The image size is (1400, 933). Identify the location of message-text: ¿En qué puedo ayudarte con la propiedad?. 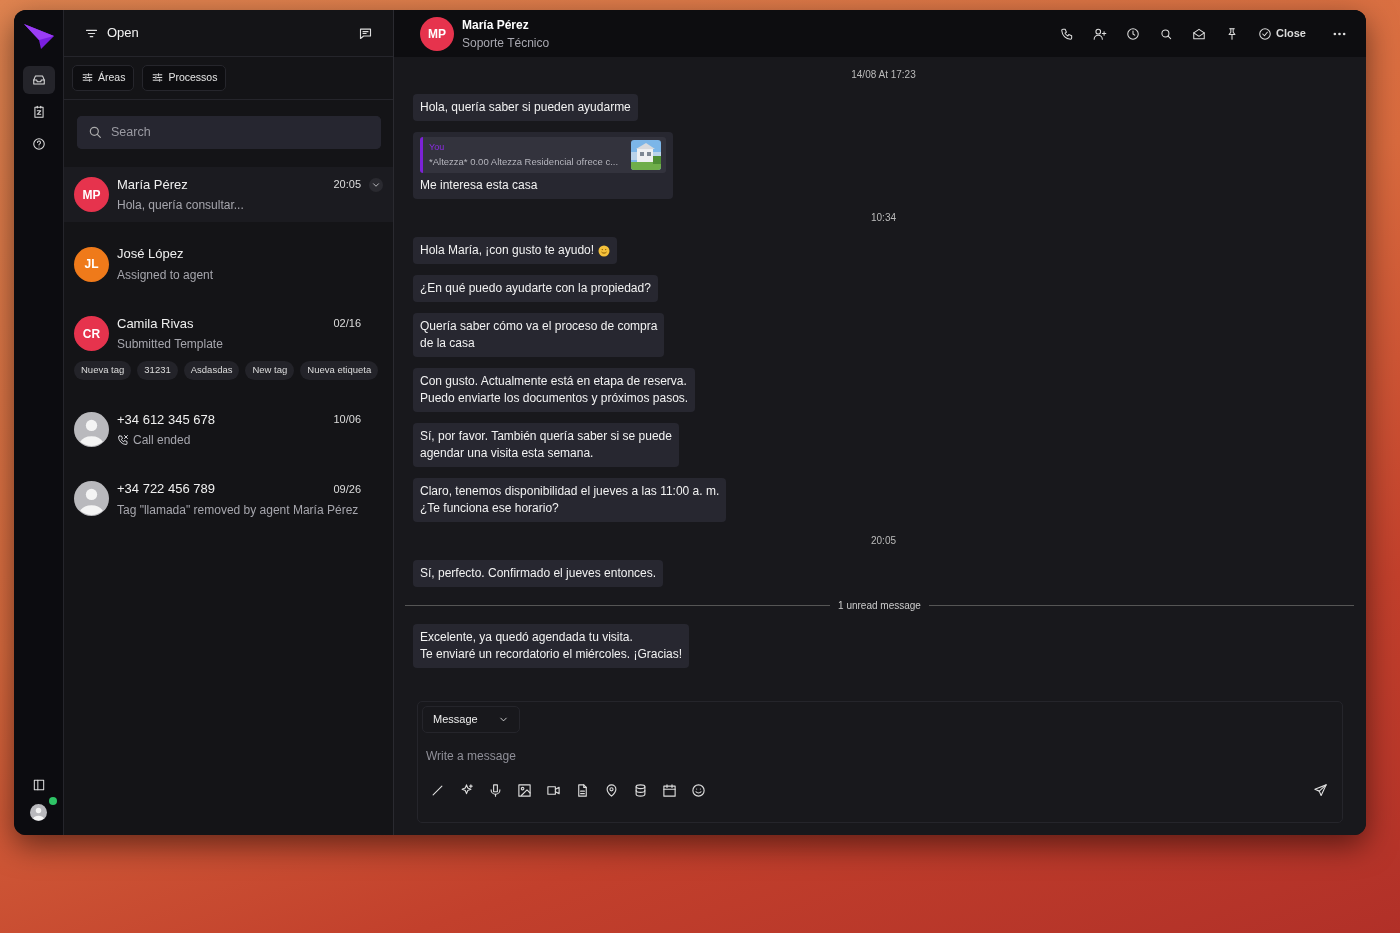
(535, 288).